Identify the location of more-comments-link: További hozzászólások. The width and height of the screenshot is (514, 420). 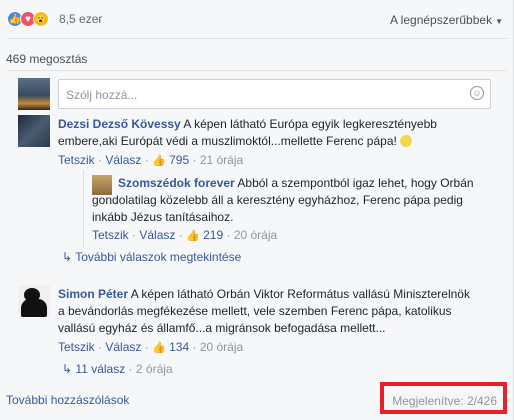
(67, 400).